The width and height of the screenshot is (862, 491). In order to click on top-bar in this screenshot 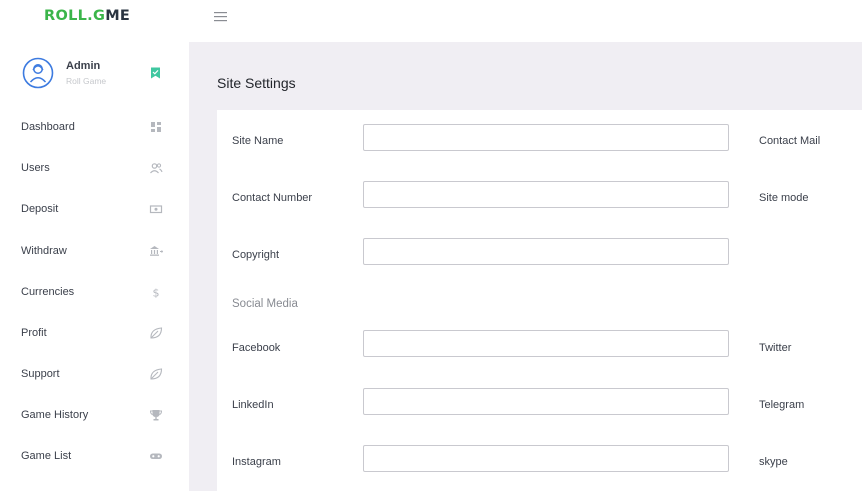, I will do `click(525, 21)`.